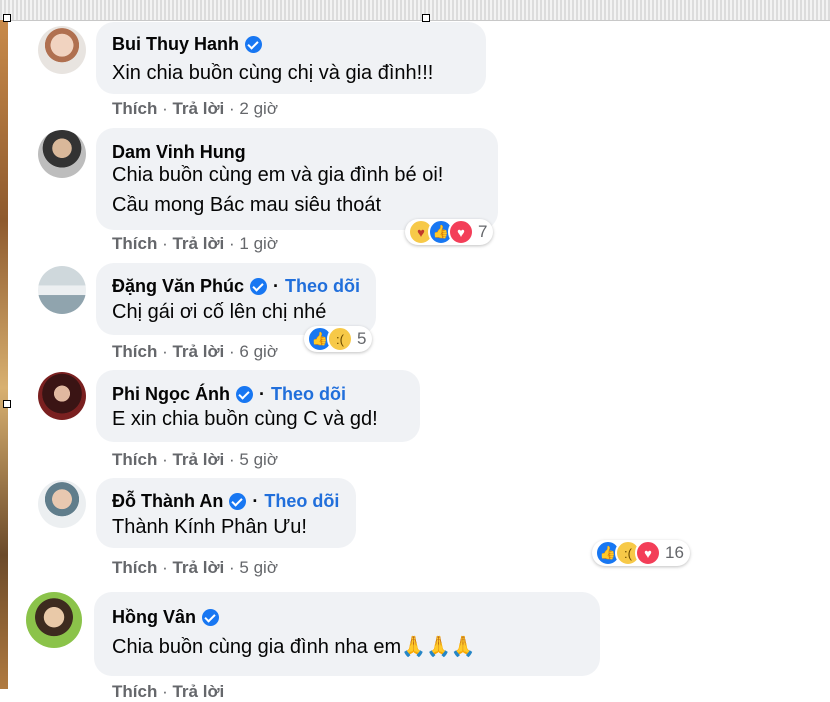 The height and width of the screenshot is (702, 830). What do you see at coordinates (175, 44) in the screenshot?
I see `author-name: Bui Thuy Hanh` at bounding box center [175, 44].